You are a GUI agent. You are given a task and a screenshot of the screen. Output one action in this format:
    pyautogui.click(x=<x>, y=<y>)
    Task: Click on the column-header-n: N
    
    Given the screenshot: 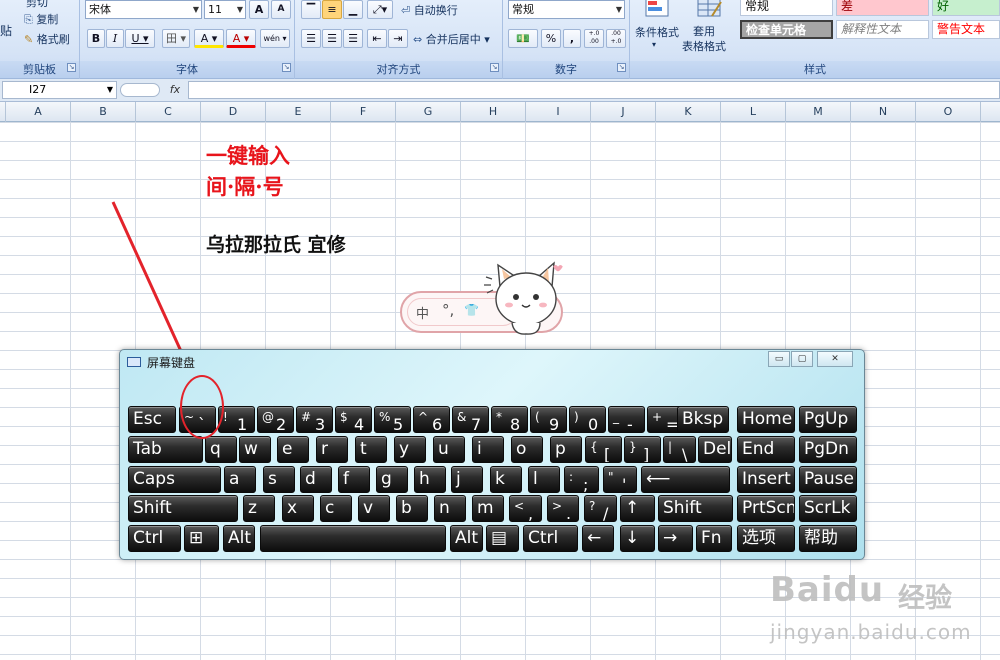 What is the action you would take?
    pyautogui.click(x=883, y=112)
    